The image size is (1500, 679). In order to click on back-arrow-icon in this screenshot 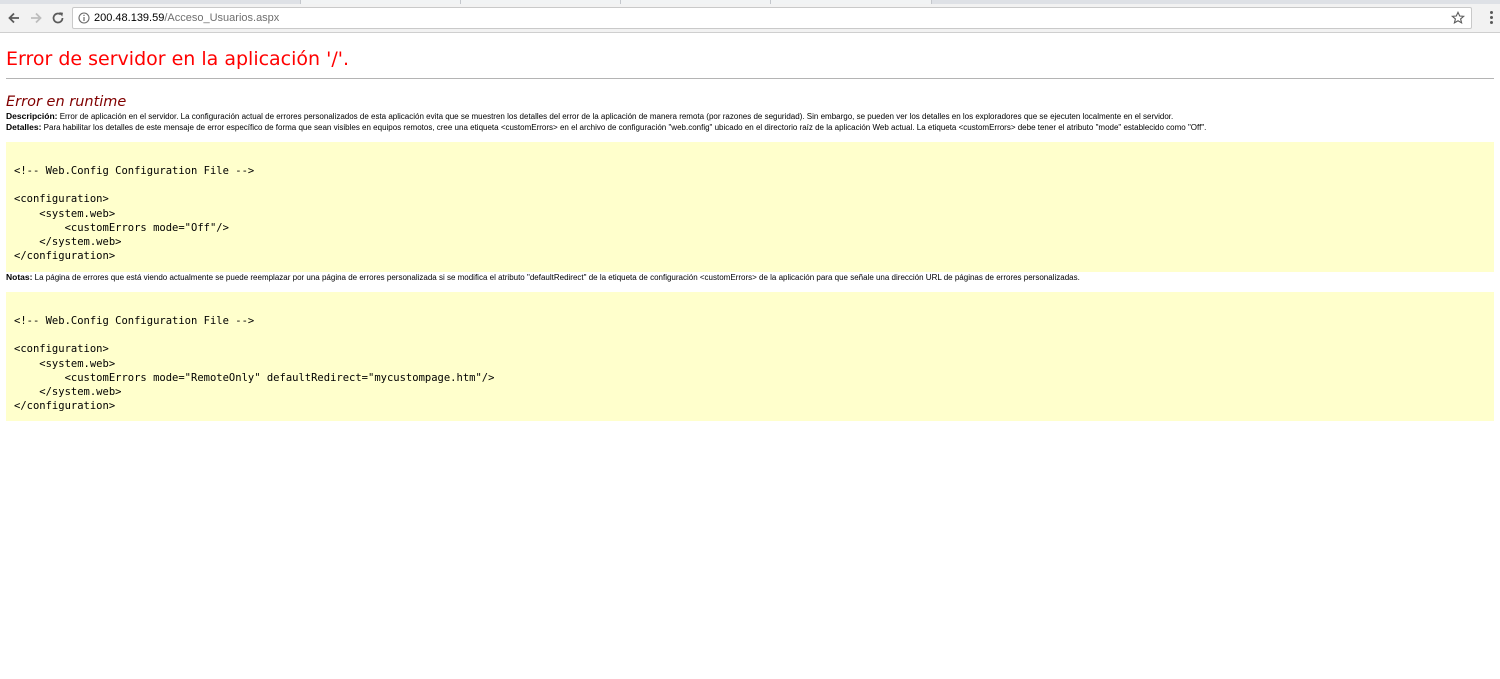, I will do `click(13, 18)`.